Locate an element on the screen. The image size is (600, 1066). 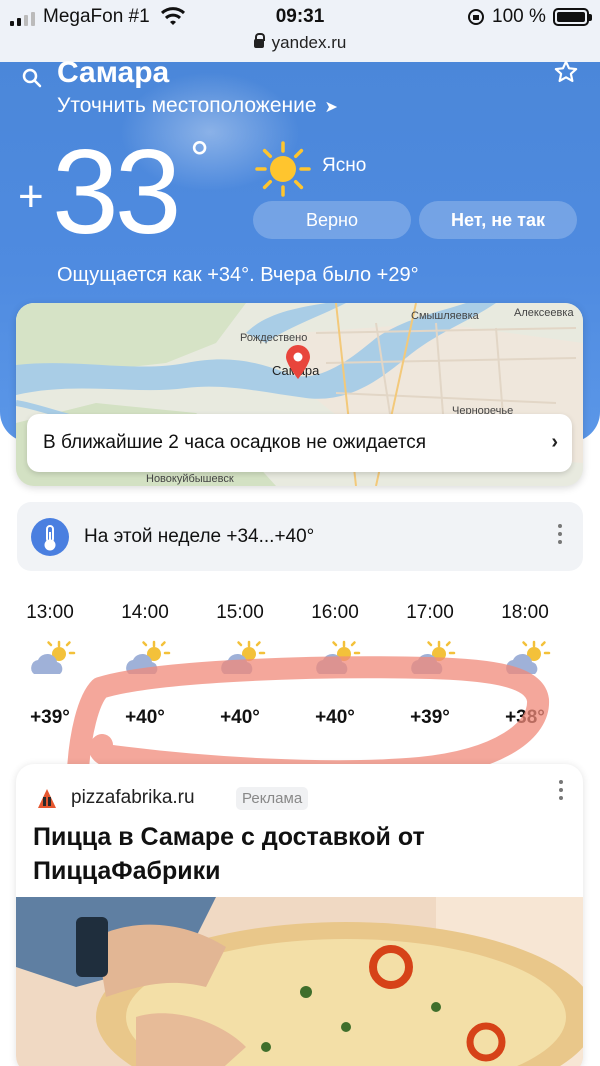
hour-item: 15:00 is located at coordinates (240, 613).